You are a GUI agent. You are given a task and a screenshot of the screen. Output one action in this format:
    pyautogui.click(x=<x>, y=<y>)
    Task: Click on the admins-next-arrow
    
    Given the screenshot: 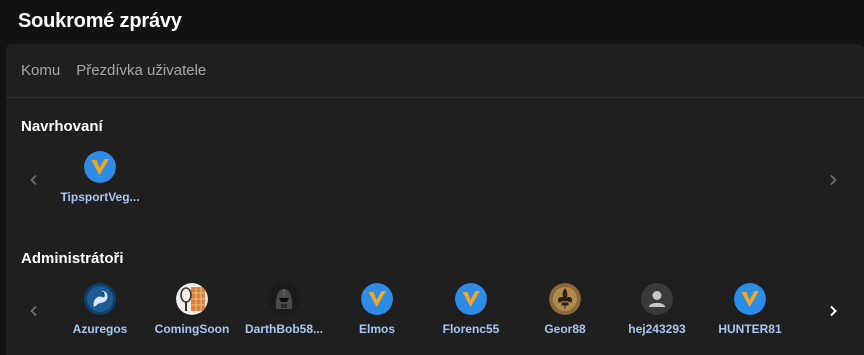 What is the action you would take?
    pyautogui.click(x=833, y=311)
    